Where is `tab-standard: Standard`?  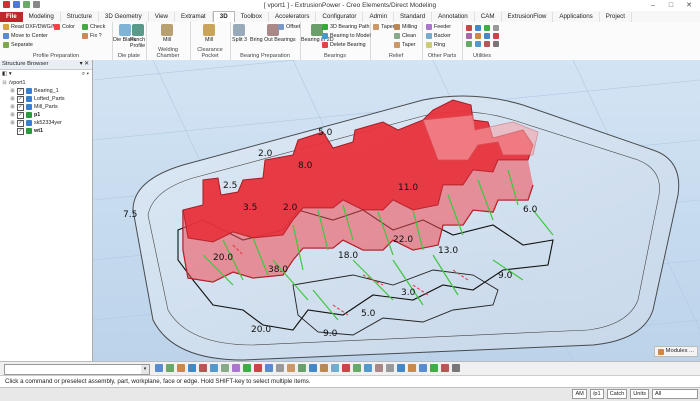 tab-standard: Standard is located at coordinates (413, 17).